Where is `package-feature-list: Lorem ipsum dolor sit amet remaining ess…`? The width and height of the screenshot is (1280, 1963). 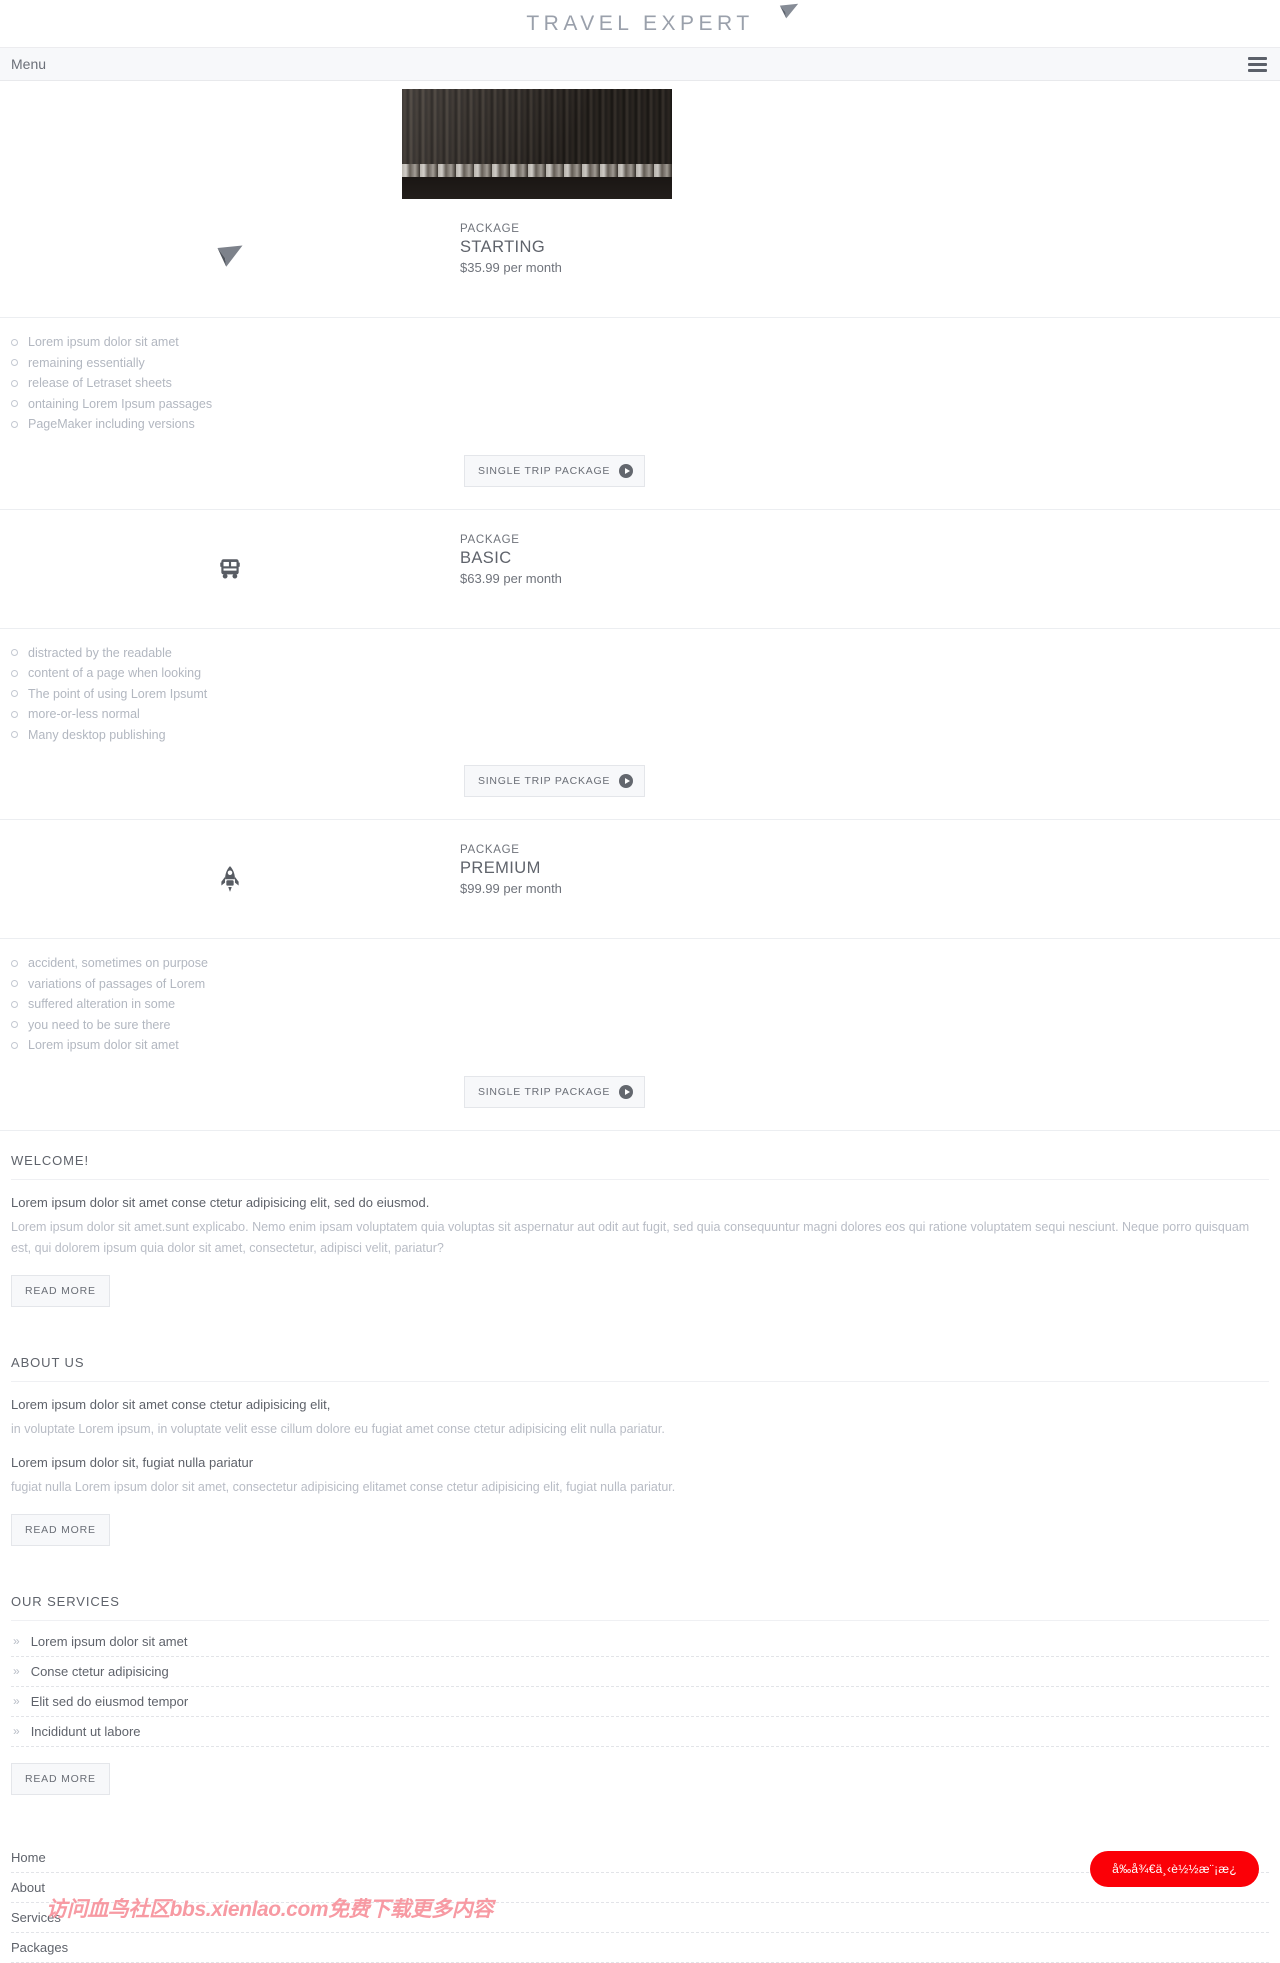 package-feature-list: Lorem ipsum dolor sit amet remaining ess… is located at coordinates (640, 376).